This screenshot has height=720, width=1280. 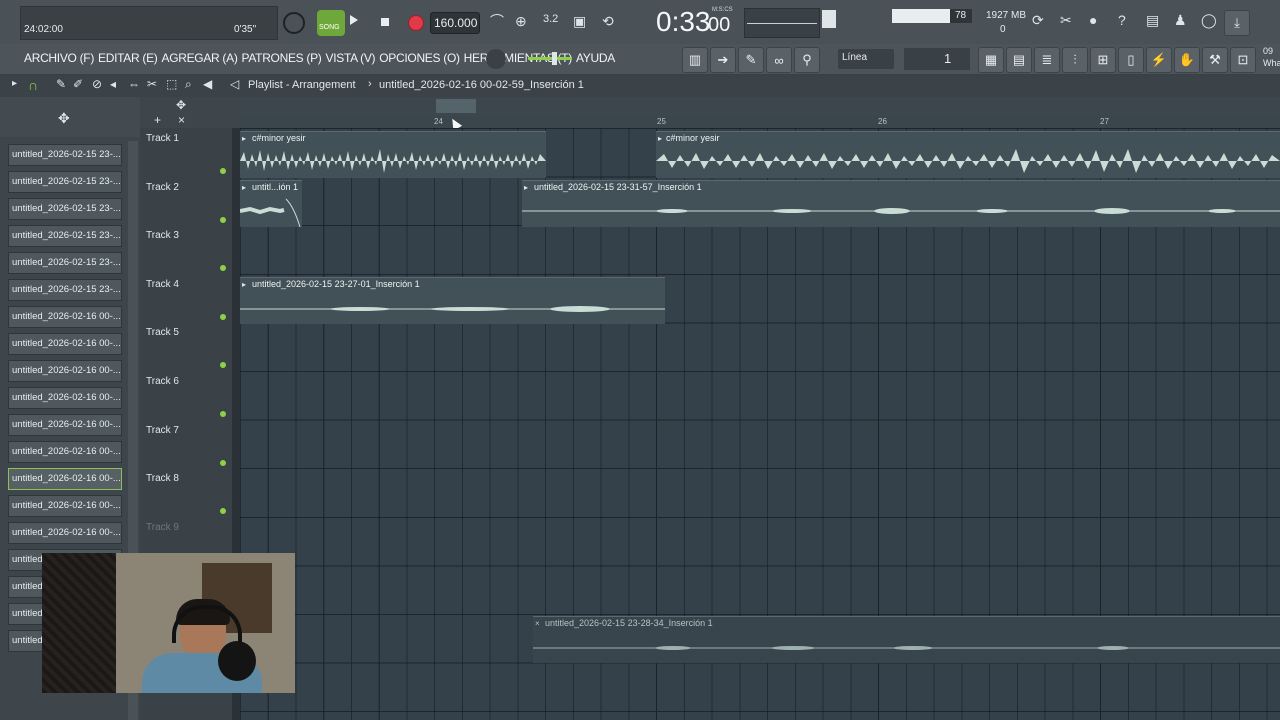 What do you see at coordinates (162, 235) in the screenshot?
I see `track-label: Track 3` at bounding box center [162, 235].